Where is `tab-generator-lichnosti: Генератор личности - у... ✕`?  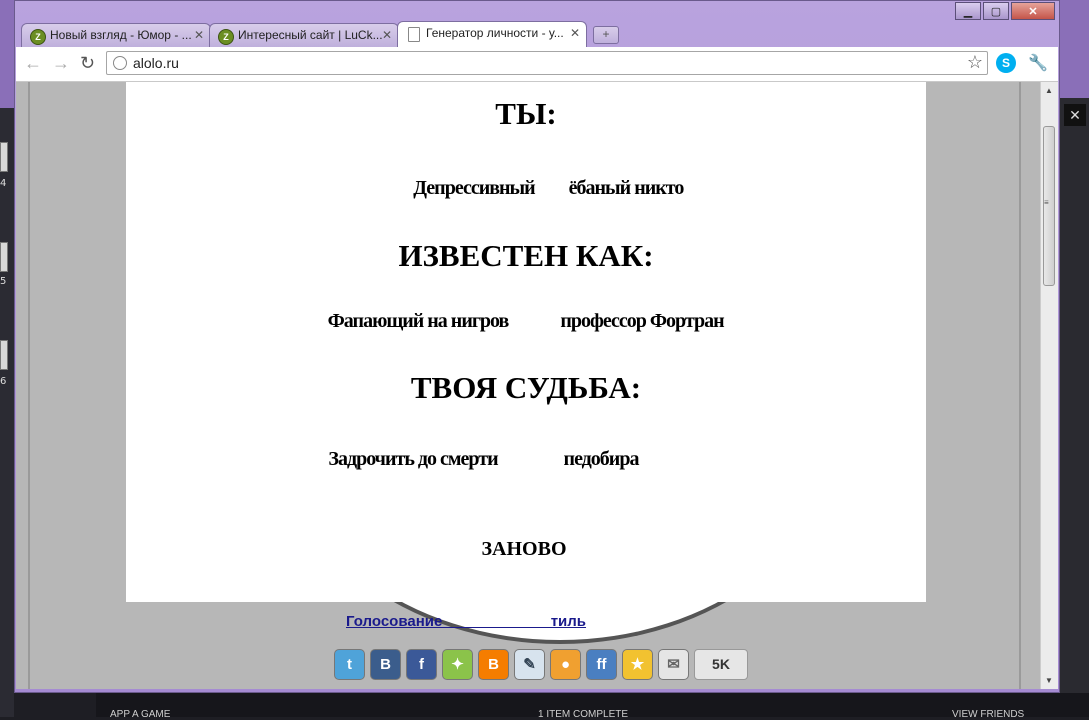 tab-generator-lichnosti: Генератор личности - у... ✕ is located at coordinates (492, 34).